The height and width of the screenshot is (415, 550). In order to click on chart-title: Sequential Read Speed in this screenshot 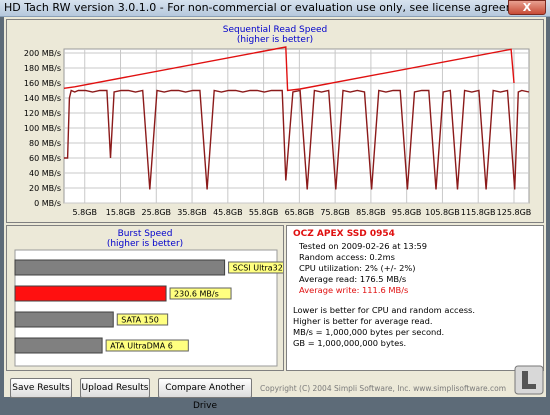, I will do `click(275, 30)`.